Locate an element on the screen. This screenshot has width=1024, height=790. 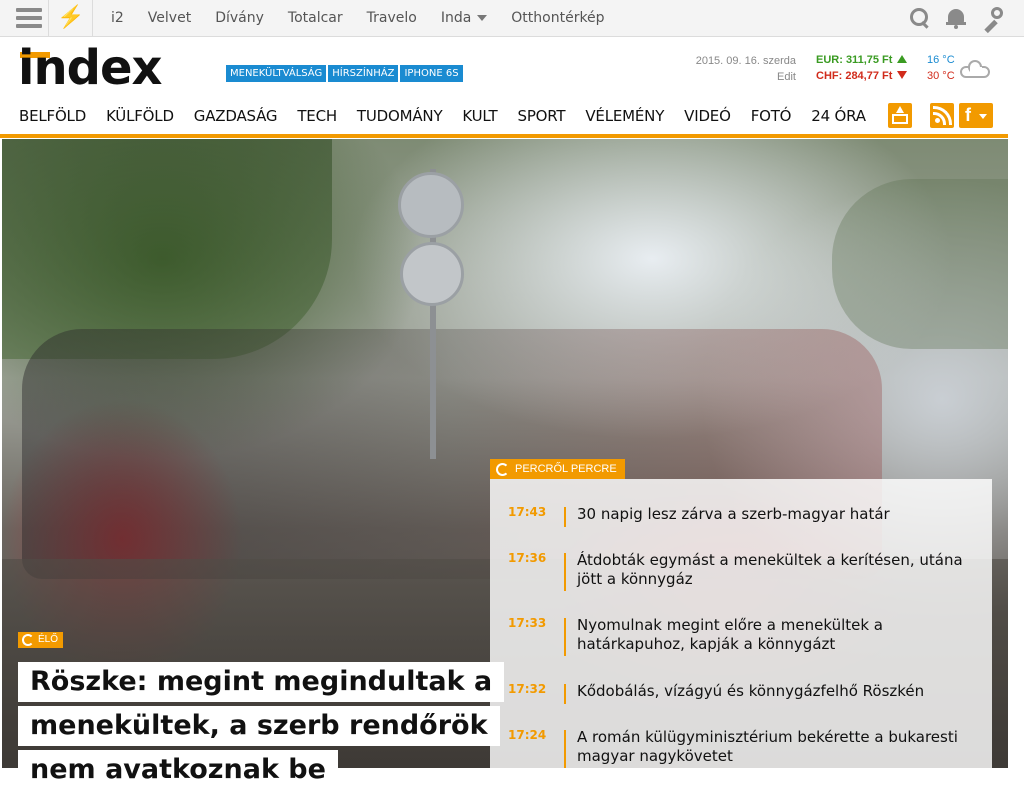
live-feed-time: 17:36 is located at coordinates (527, 558).